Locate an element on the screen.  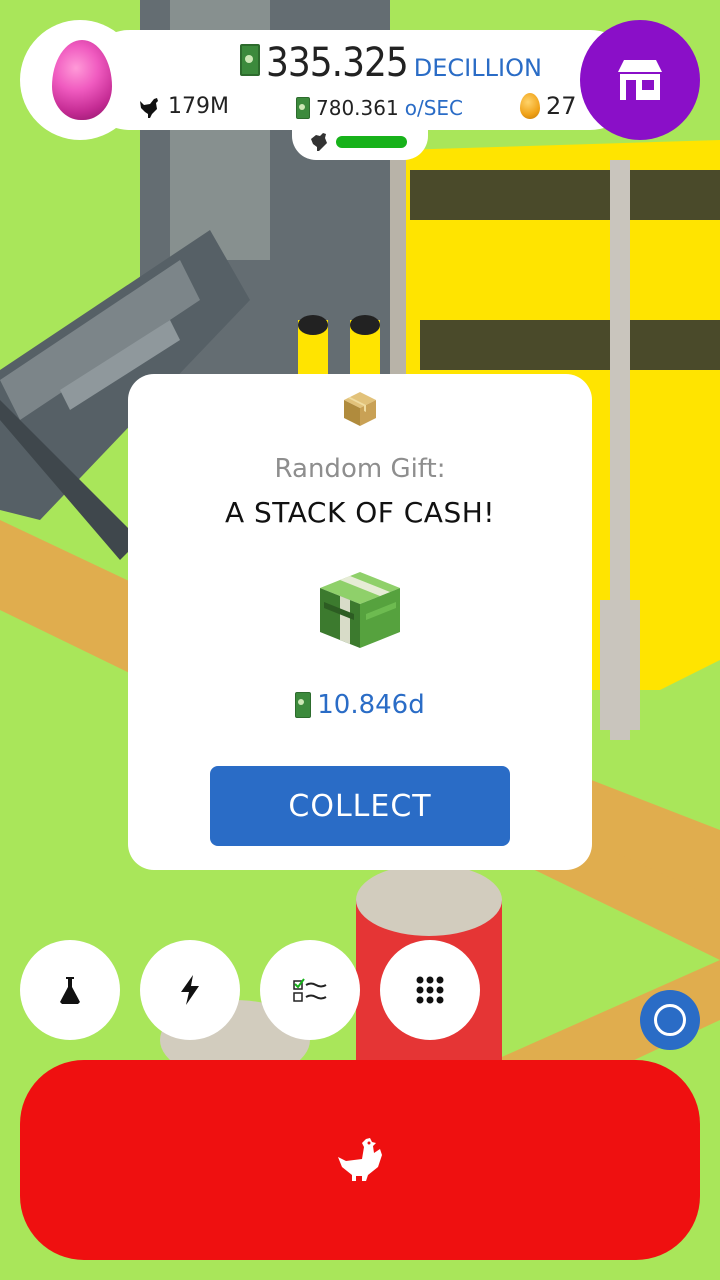
boost-button is located at coordinates (190, 990).